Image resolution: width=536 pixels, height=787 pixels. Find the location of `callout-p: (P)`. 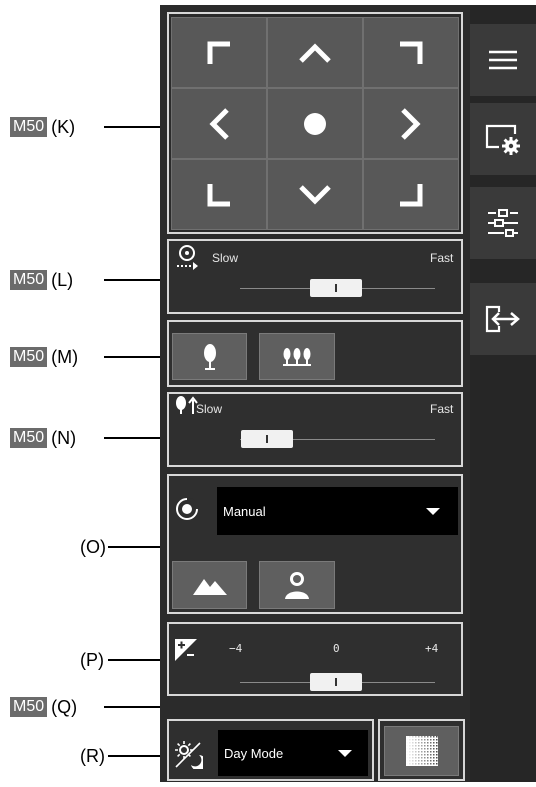

callout-p: (P) is located at coordinates (92, 660).